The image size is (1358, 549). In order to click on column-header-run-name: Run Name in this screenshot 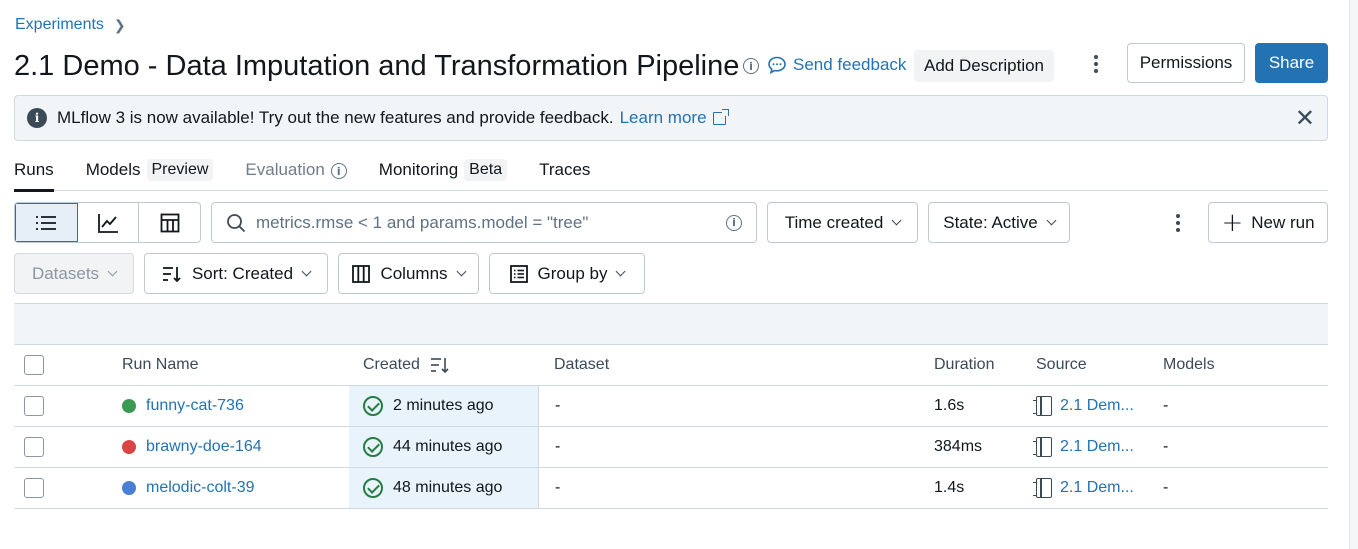, I will do `click(160, 365)`.